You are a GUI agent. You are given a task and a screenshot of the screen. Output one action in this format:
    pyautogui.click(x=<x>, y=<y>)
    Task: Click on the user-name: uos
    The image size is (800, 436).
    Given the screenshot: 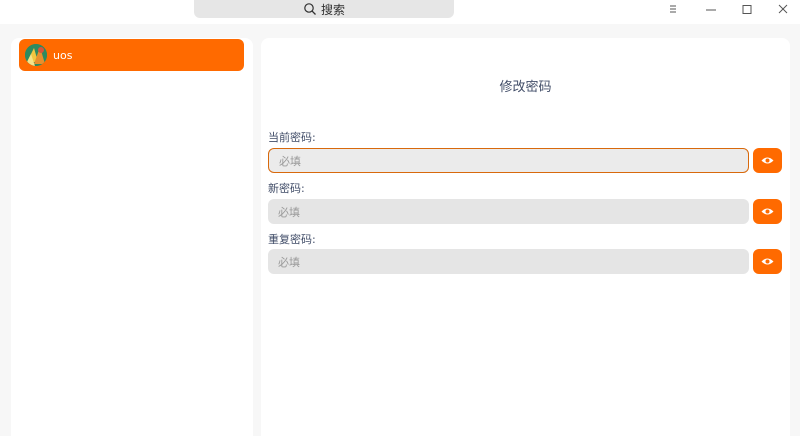 What is the action you would take?
    pyautogui.click(x=63, y=55)
    